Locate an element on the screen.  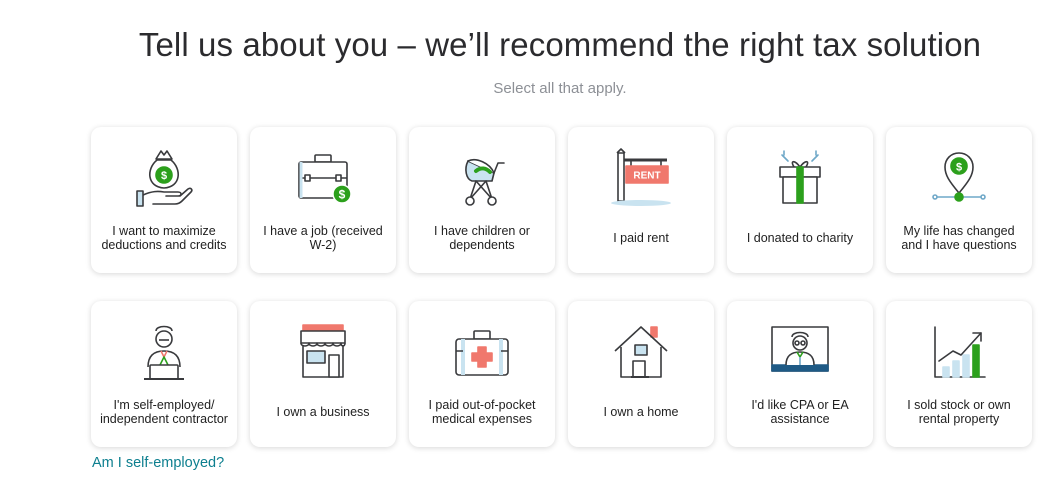
option-card-own-home: I own a home is located at coordinates (641, 374).